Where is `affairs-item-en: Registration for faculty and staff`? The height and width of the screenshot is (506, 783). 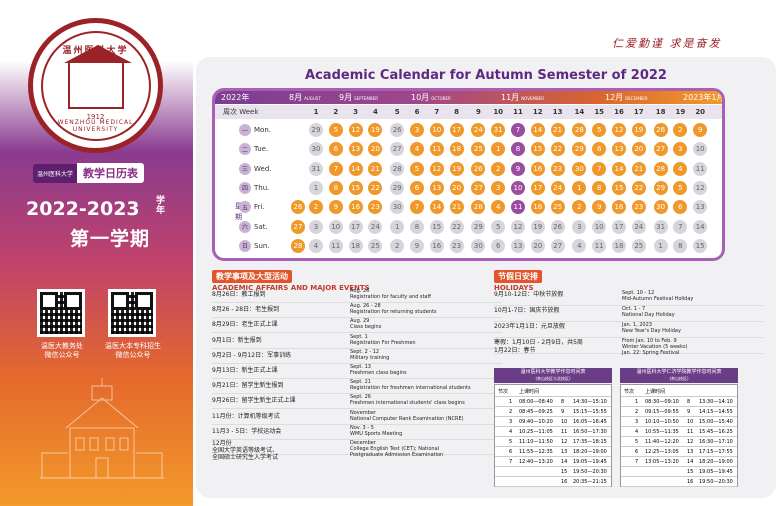 affairs-item-en: Registration for faculty and staff is located at coordinates (390, 297).